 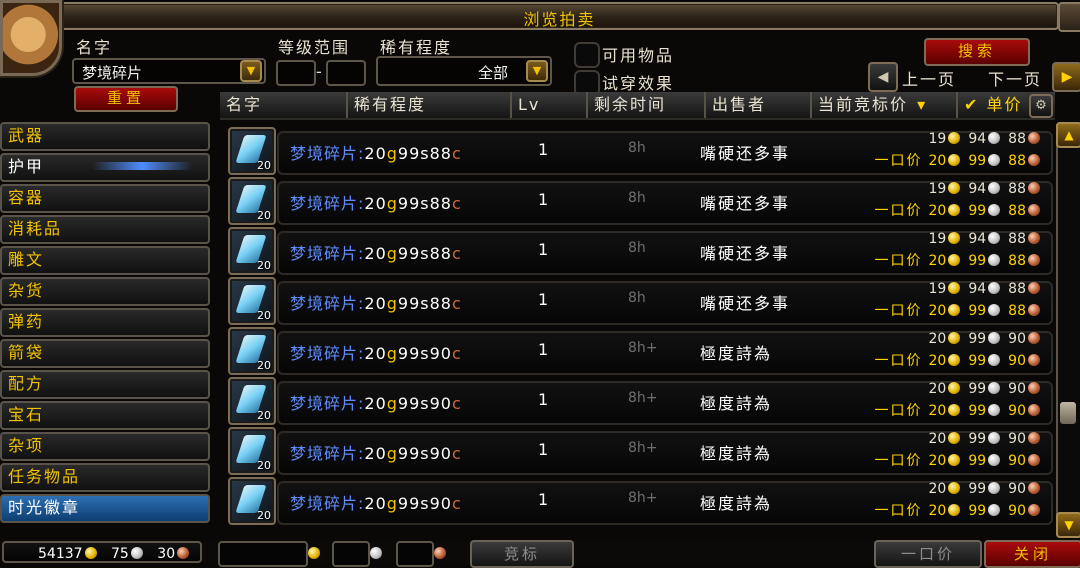 What do you see at coordinates (105, 415) in the screenshot?
I see `category-item: 宝石` at bounding box center [105, 415].